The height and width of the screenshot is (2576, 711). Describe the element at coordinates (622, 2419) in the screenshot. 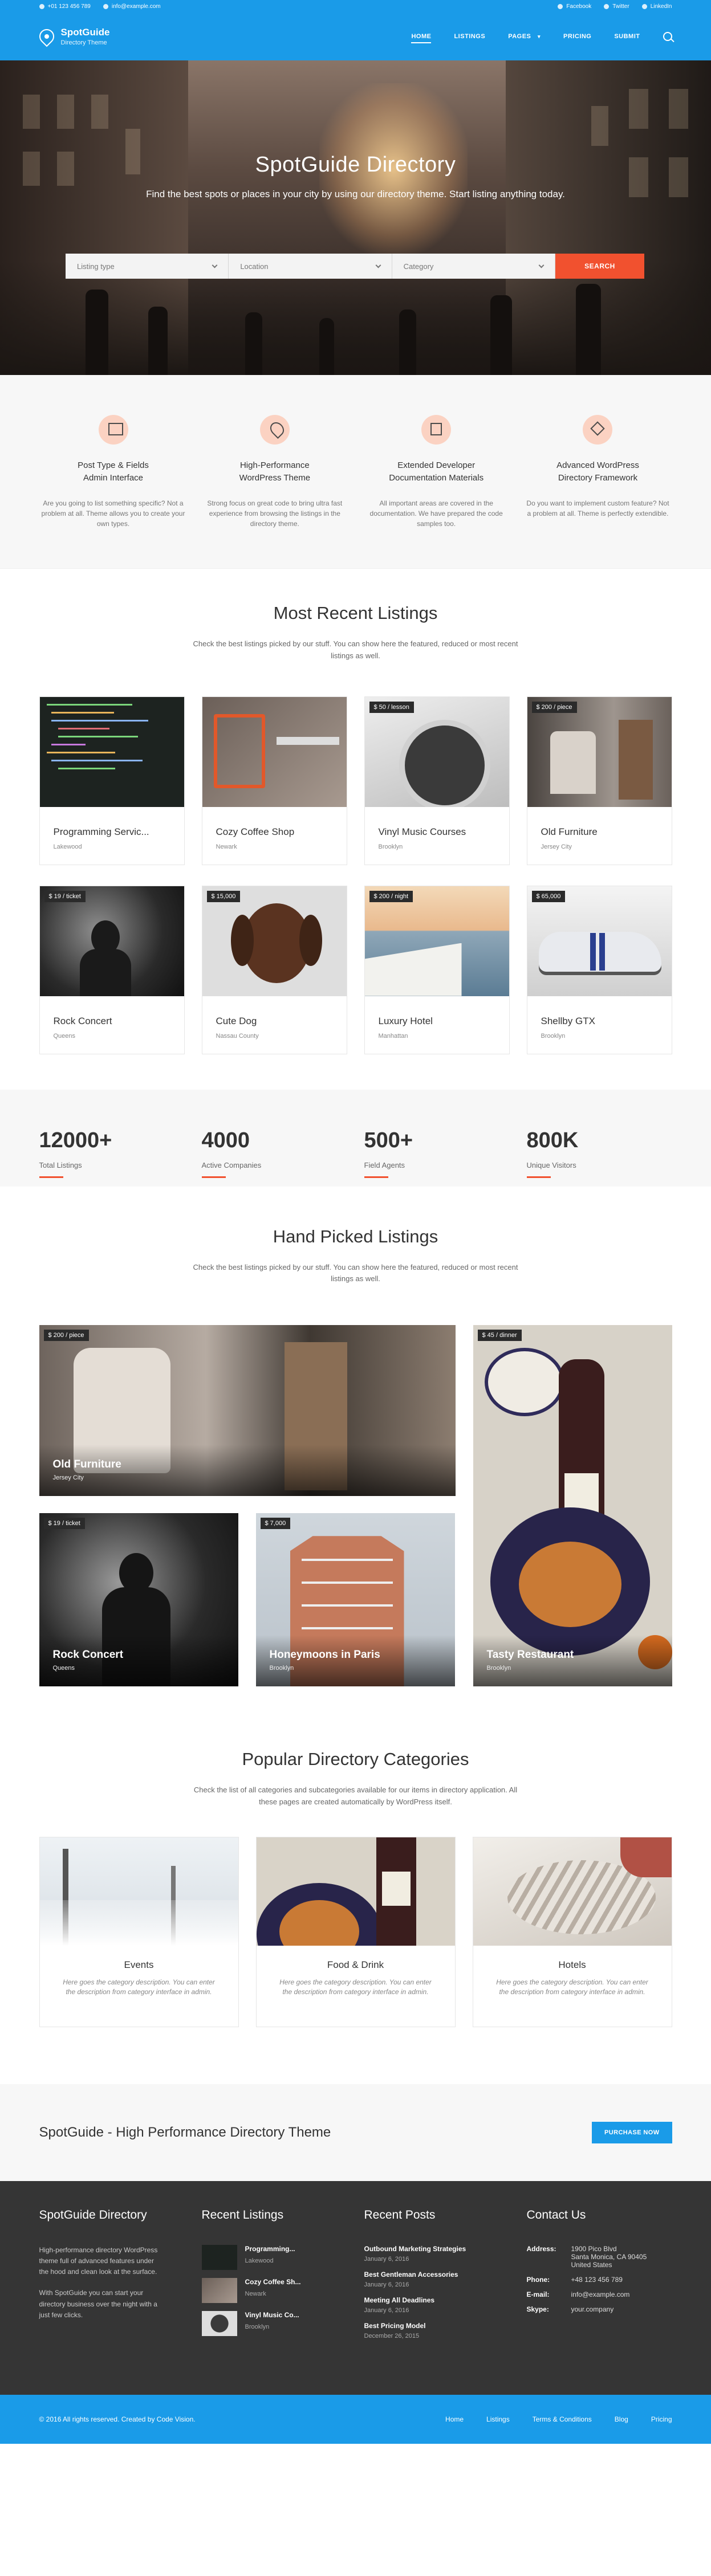

I see `footer-nav-blog: Blog` at that location.